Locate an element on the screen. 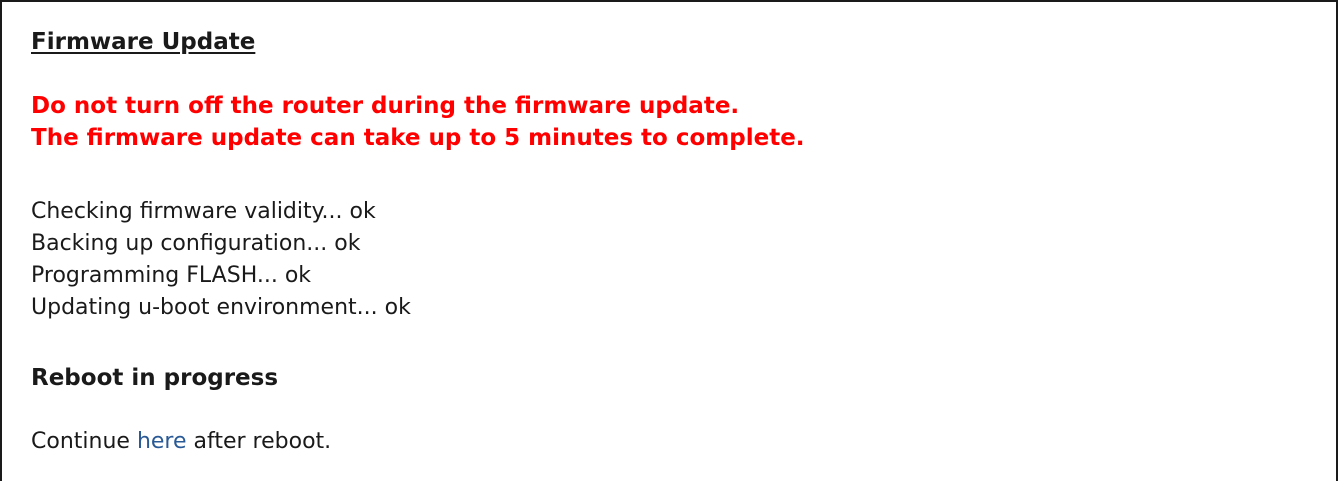  continue-prefix: Continue is located at coordinates (80, 441).